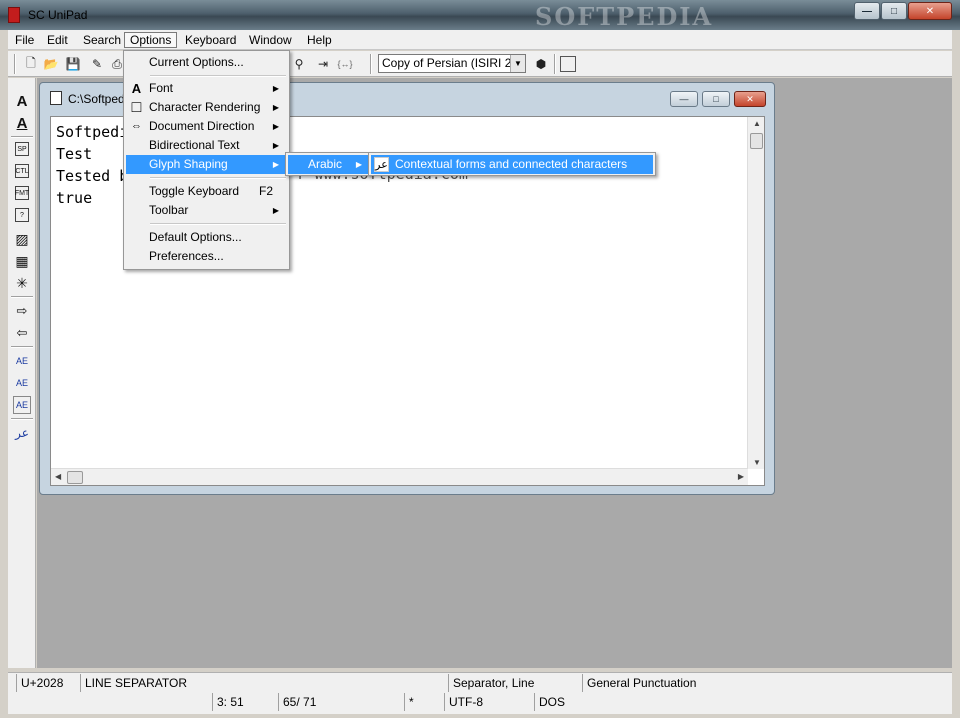 The width and height of the screenshot is (960, 718). What do you see at coordinates (684, 99) in the screenshot?
I see `doc-minimize-button: —` at bounding box center [684, 99].